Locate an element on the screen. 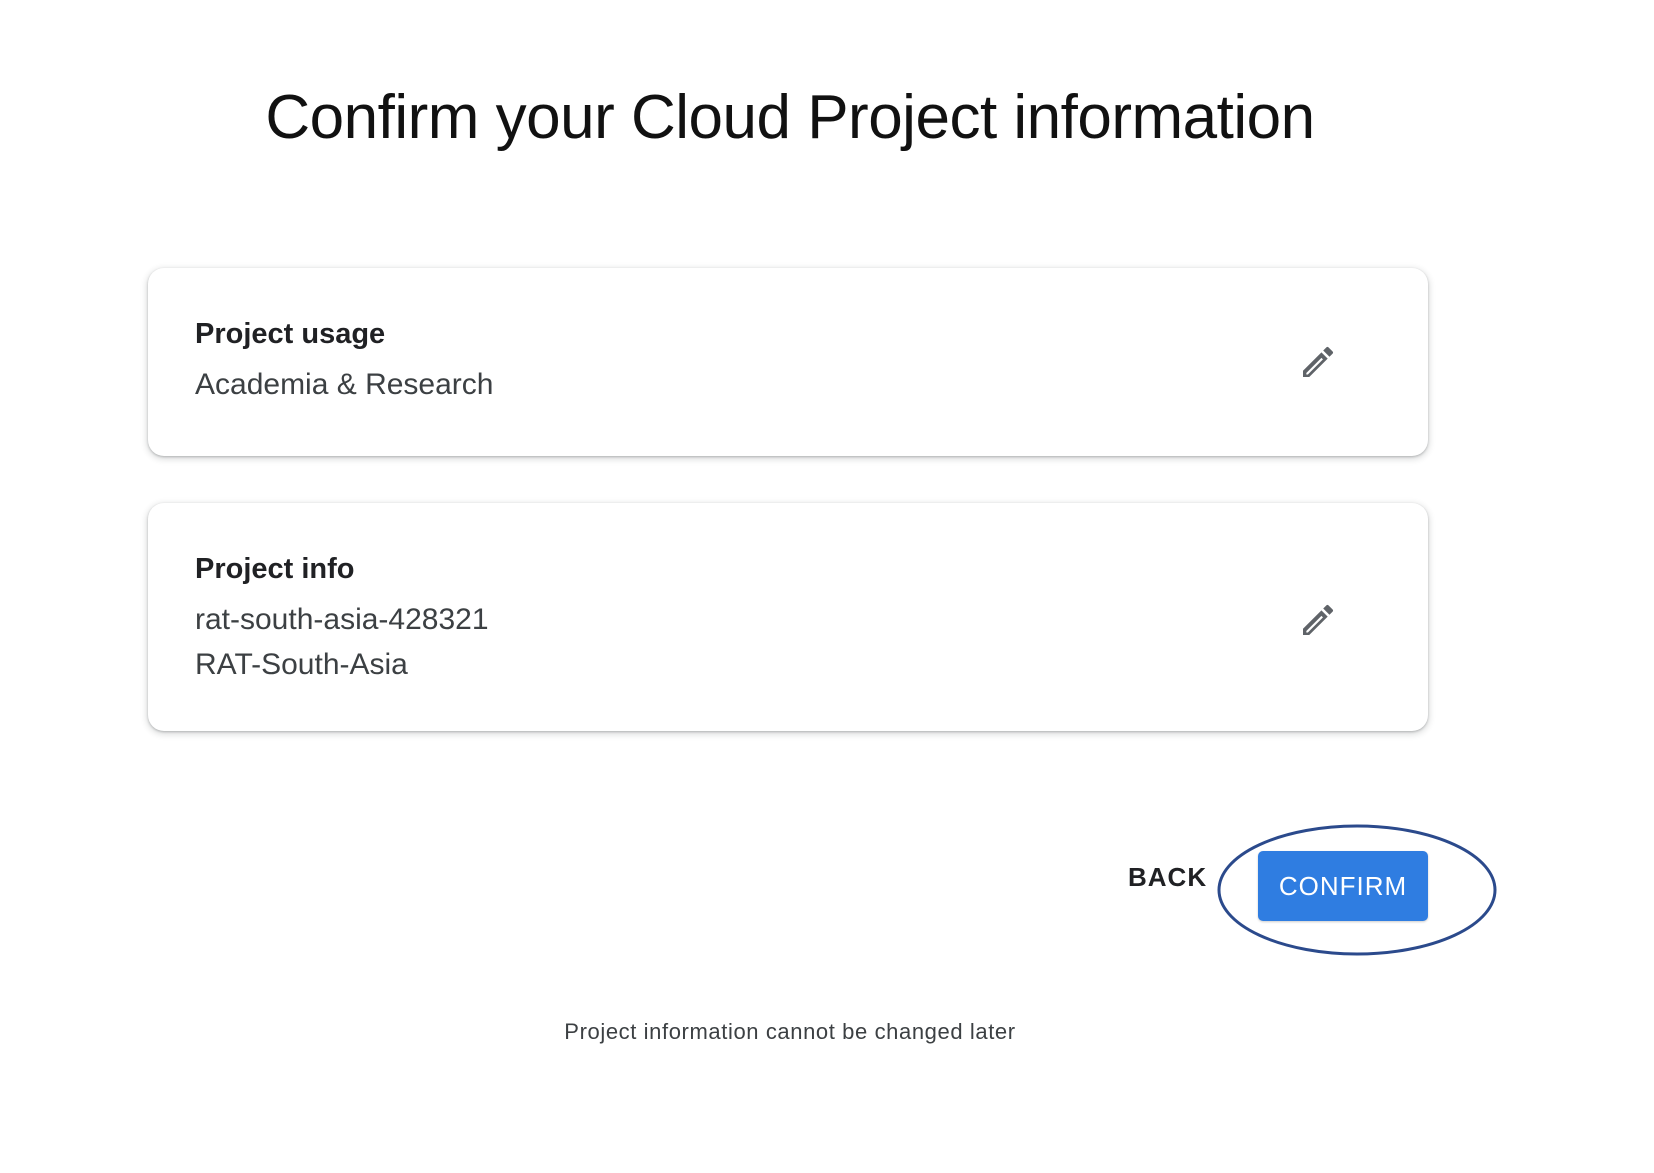 The image size is (1654, 1173). back-button: BACK is located at coordinates (1167, 877).